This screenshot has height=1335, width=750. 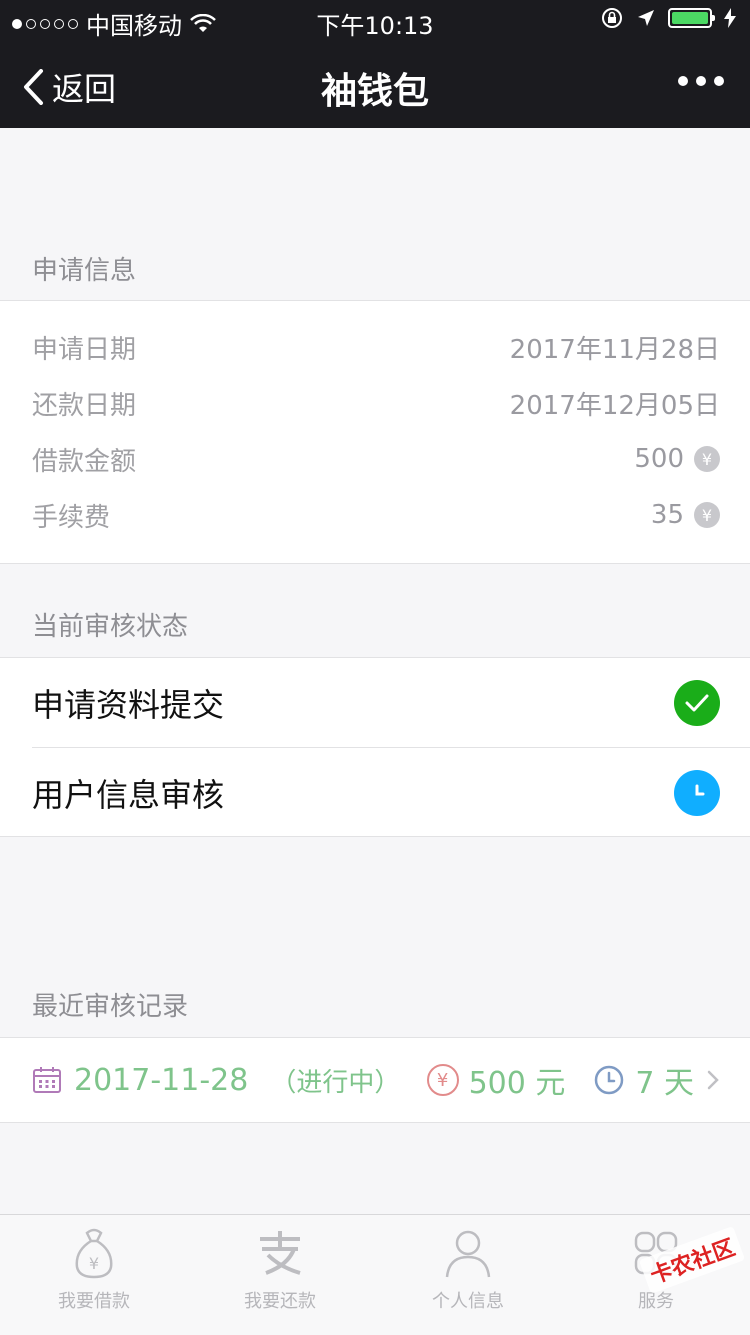 I want to click on tab-label: 我要还款, so click(x=280, y=1301).